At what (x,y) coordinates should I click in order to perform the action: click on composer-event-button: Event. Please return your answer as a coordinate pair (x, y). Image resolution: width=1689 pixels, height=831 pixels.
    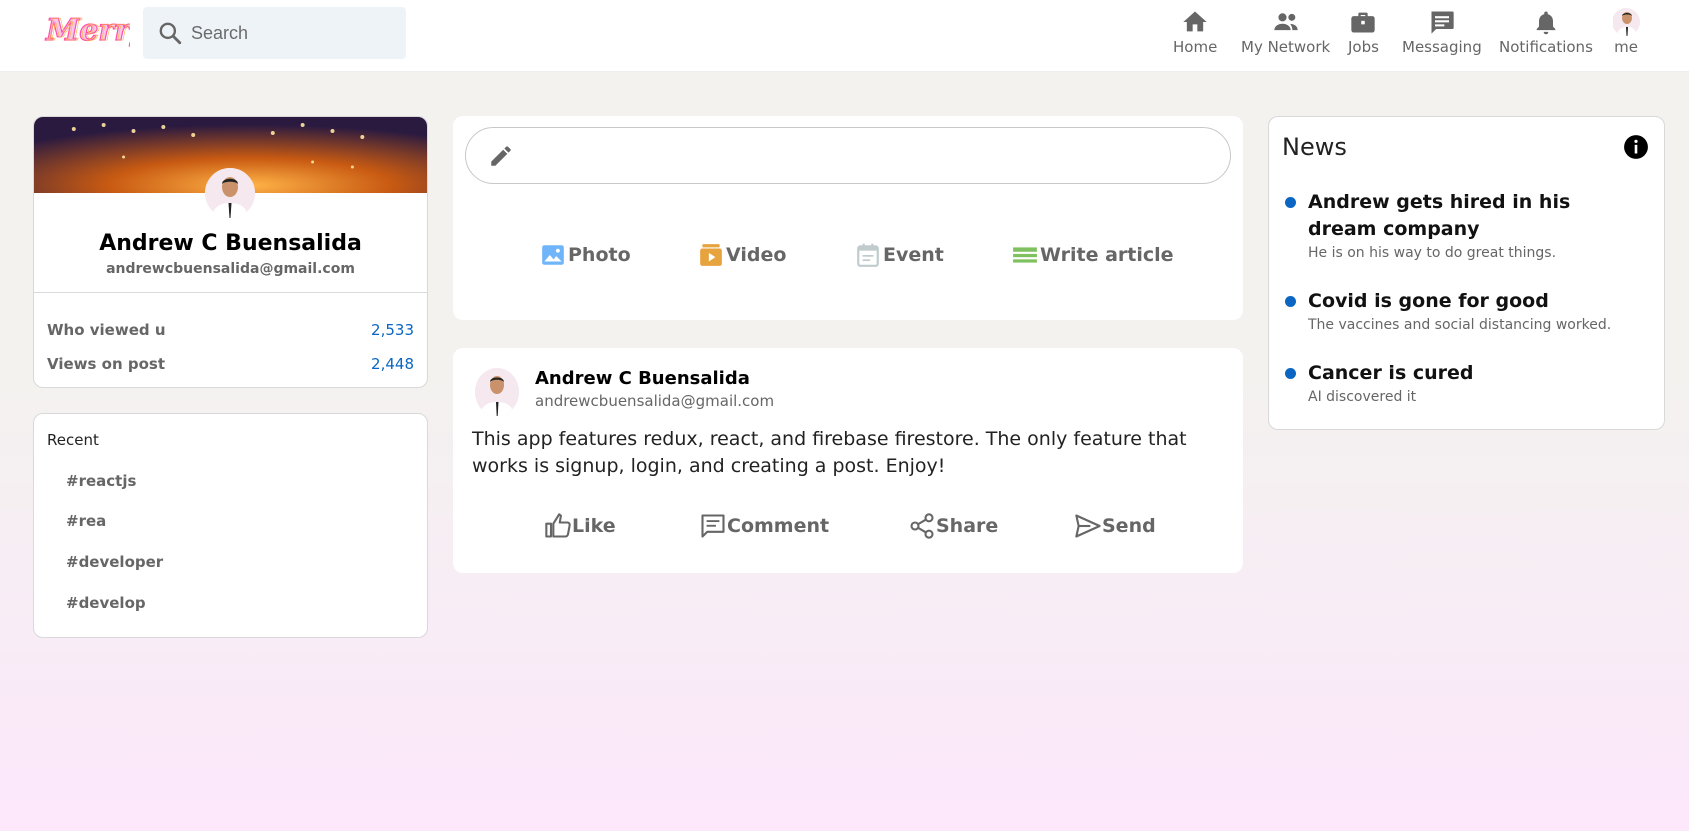
    Looking at the image, I should click on (899, 255).